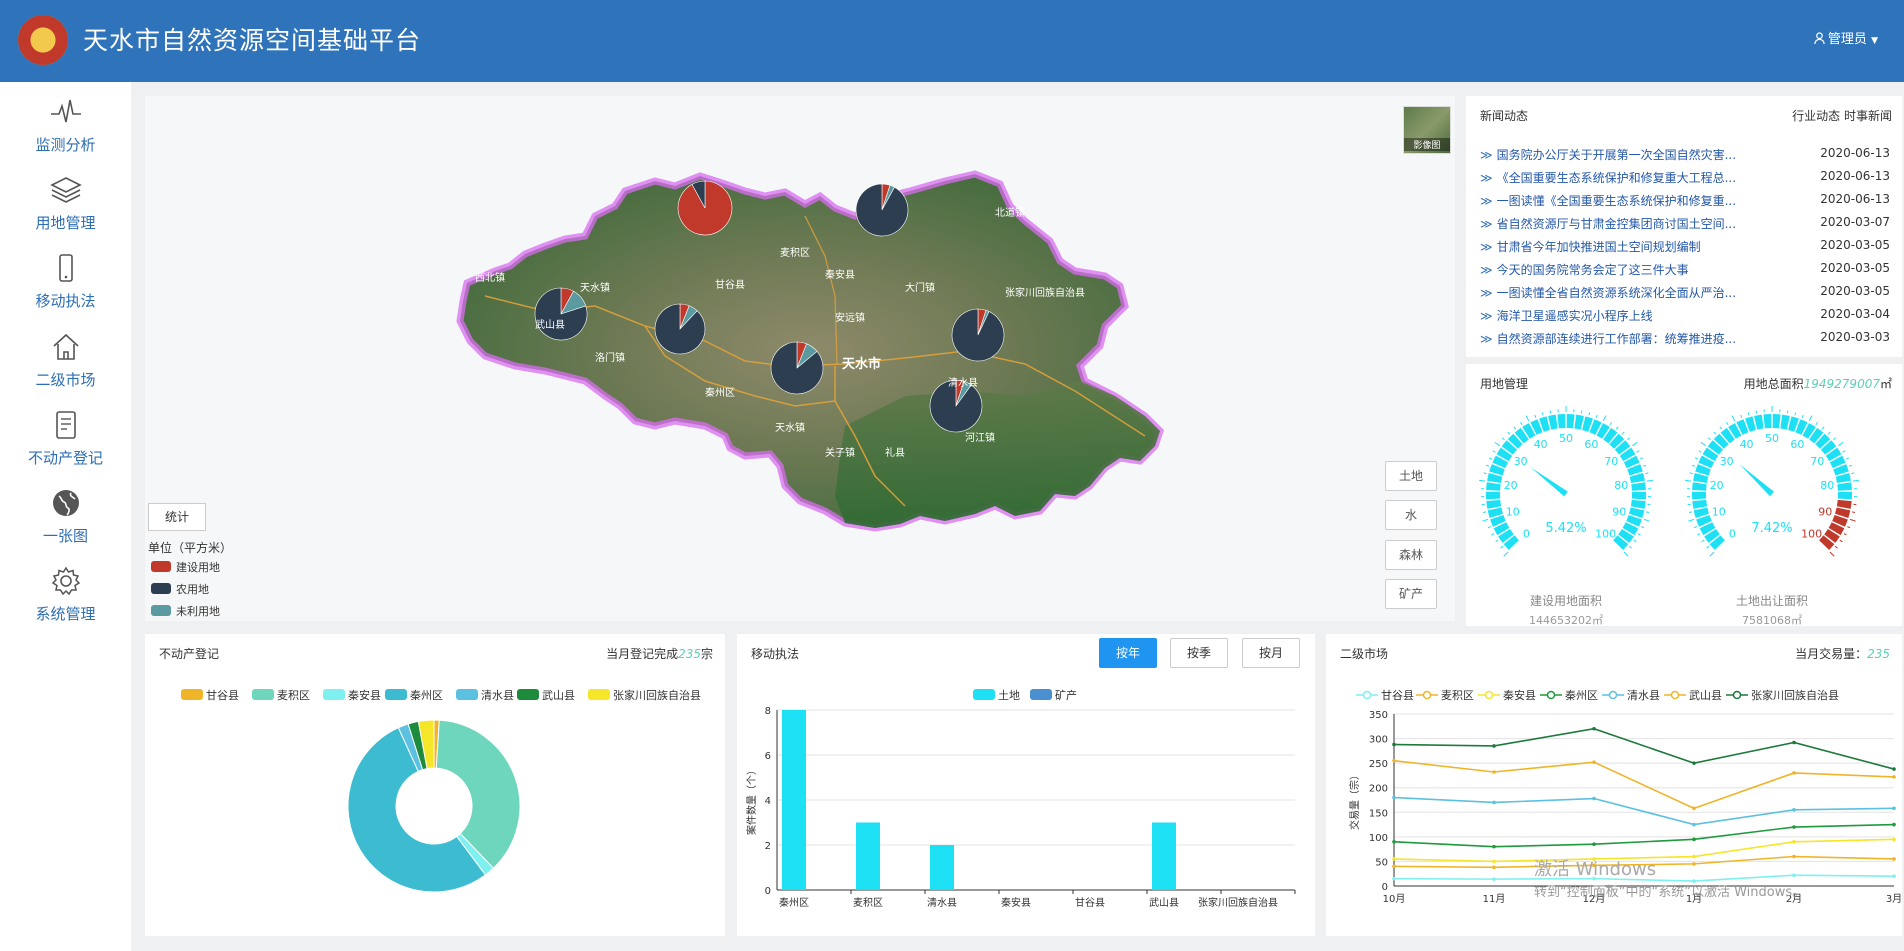  I want to click on news-item: ≫ 国务院办公厅关于开展第一次全国自然灾害... 2020-06-13, so click(1685, 157).